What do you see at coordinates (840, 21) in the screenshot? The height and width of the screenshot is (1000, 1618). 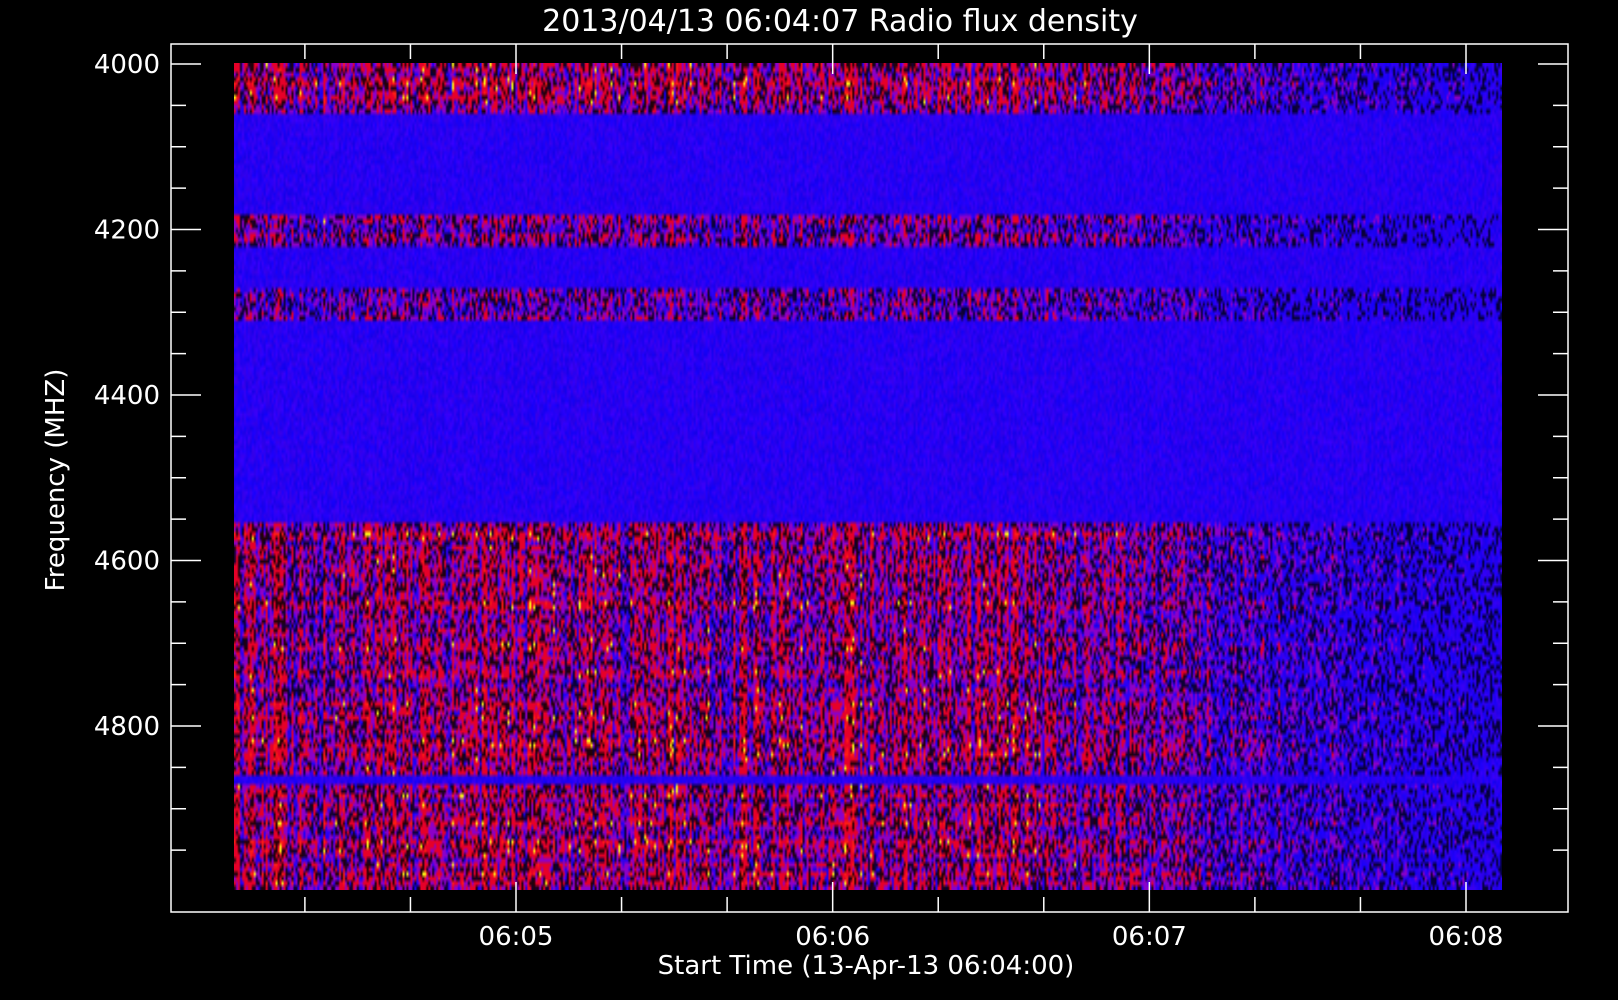 I see `chart-title: 2013/04/13 06:04:07 Radio flux density` at bounding box center [840, 21].